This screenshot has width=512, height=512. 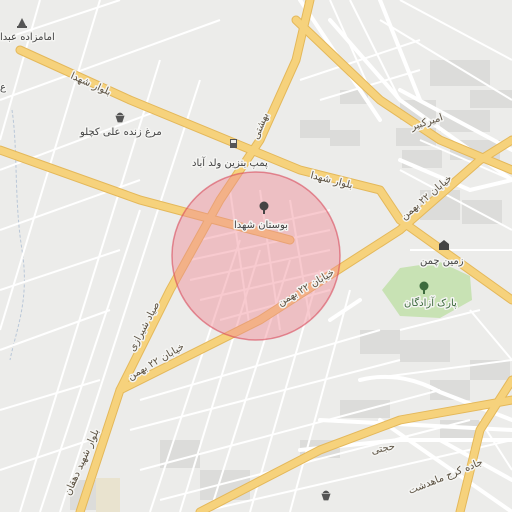 What do you see at coordinates (108, 495) in the screenshot?
I see `sand-block` at bounding box center [108, 495].